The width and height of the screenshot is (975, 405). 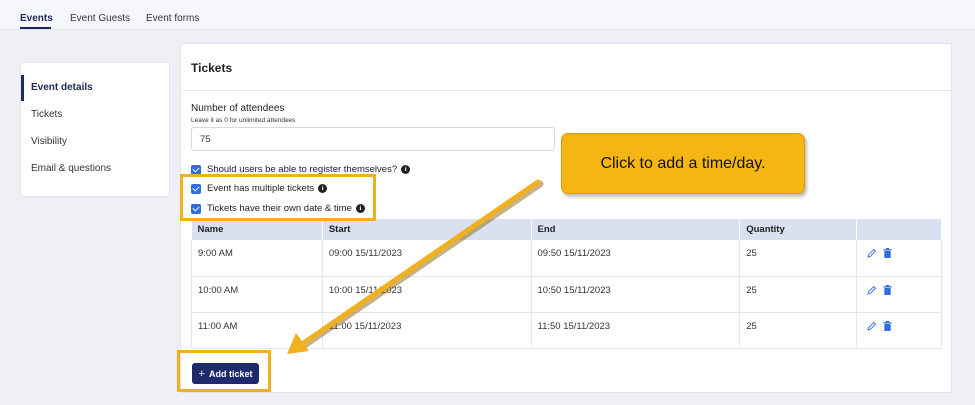 What do you see at coordinates (257, 294) in the screenshot?
I see `ticket-name: 10:00 AM` at bounding box center [257, 294].